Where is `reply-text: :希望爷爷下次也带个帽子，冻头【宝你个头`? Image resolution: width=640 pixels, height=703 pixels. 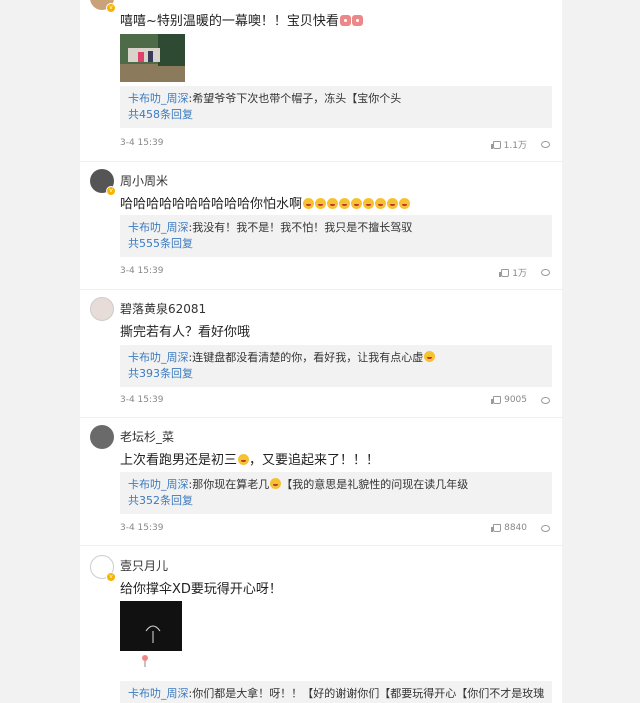 reply-text: :希望爷爷下次也带个帽子，冻头【宝你个头 is located at coordinates (295, 98).